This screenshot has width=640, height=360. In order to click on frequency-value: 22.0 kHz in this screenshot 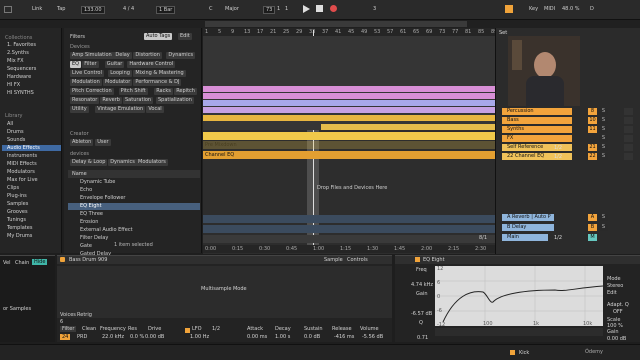, I will do `click(113, 337)`.